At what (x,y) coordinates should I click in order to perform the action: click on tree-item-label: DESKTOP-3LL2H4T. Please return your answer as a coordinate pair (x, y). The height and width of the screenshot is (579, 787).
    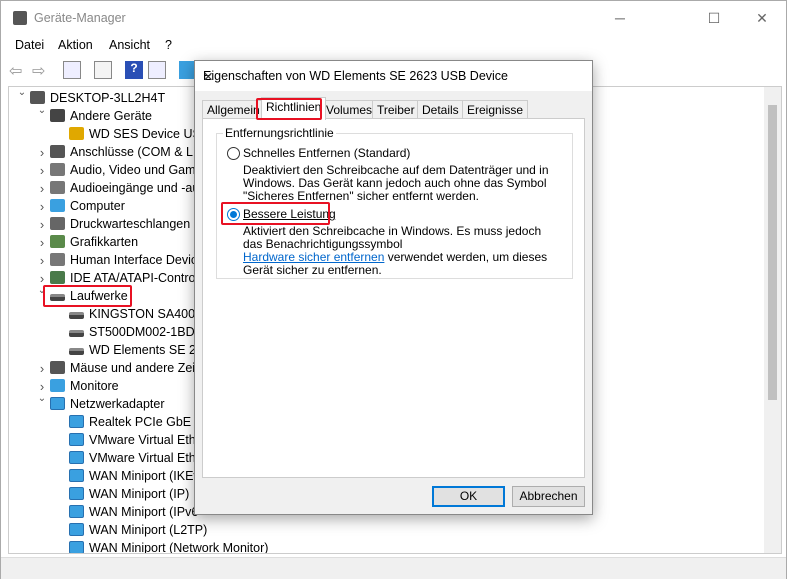
    Looking at the image, I should click on (108, 98).